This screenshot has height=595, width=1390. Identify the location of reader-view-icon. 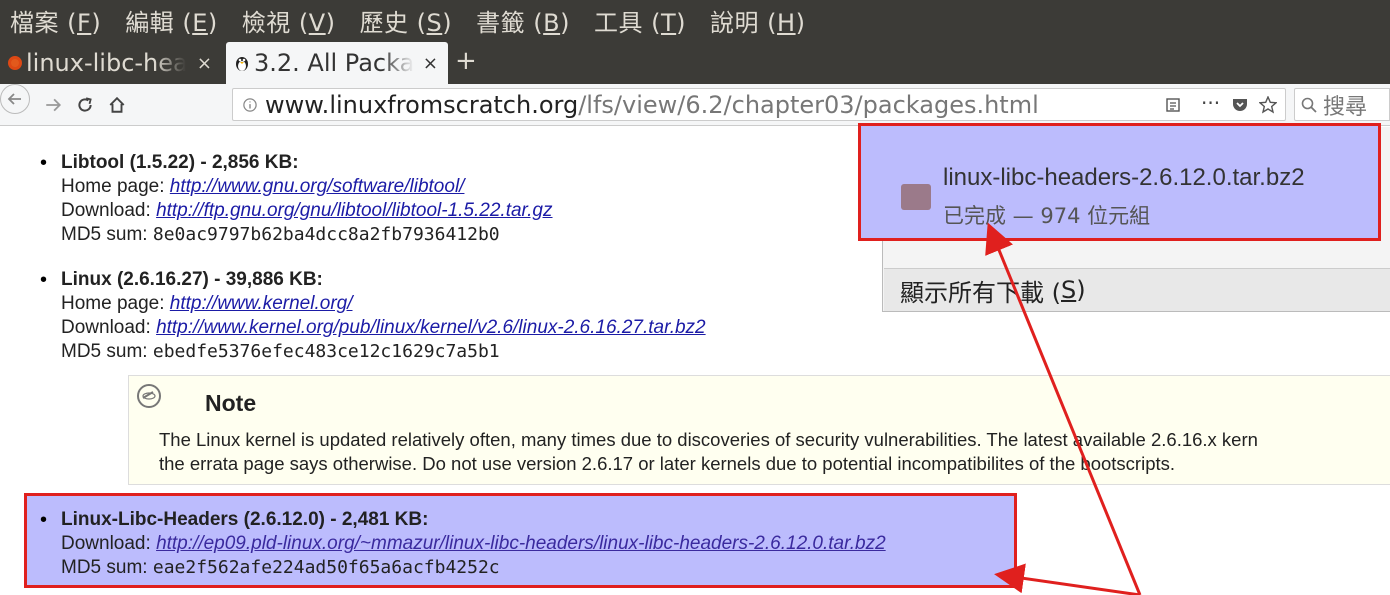
(1173, 105).